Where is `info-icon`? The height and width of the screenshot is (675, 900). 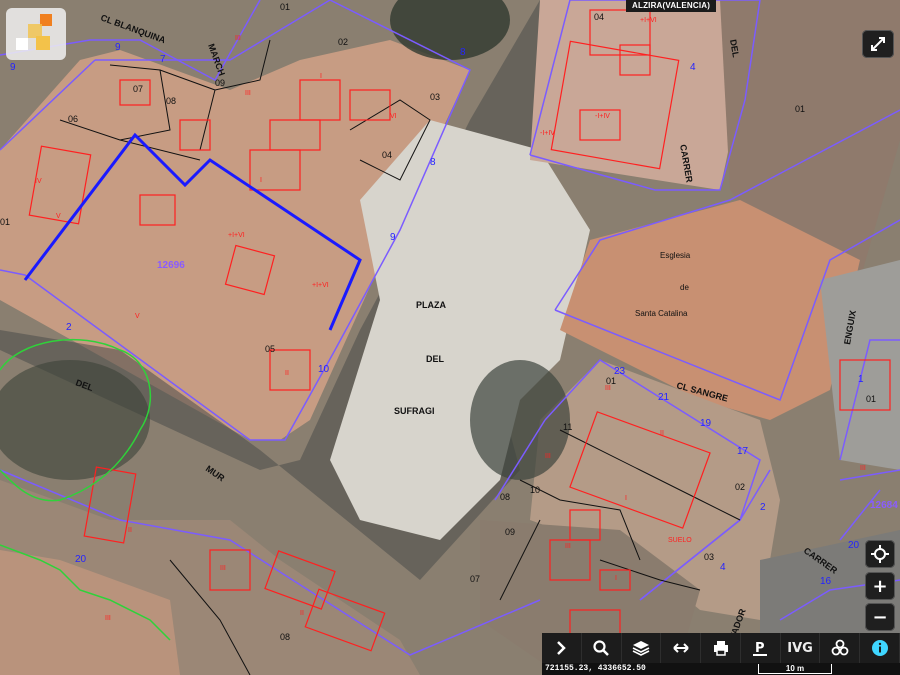
info-icon is located at coordinates (879, 648).